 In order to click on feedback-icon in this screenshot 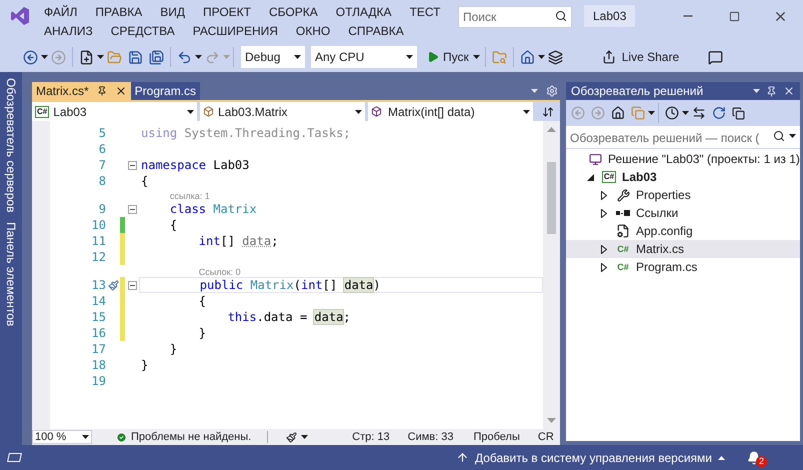, I will do `click(716, 57)`.